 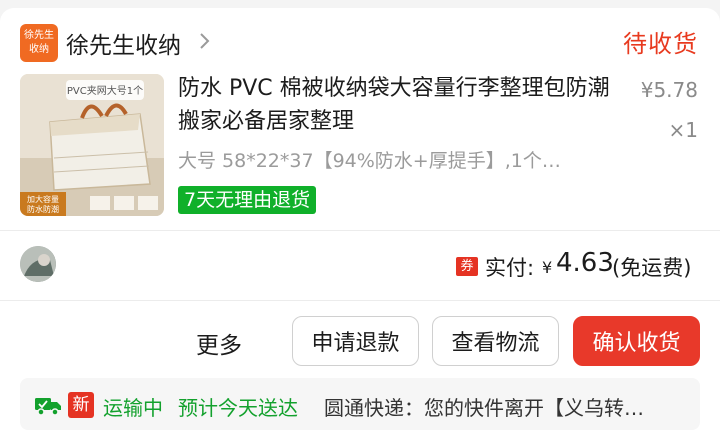 What do you see at coordinates (39, 49) in the screenshot?
I see `shop-logo-text-2: 收纳` at bounding box center [39, 49].